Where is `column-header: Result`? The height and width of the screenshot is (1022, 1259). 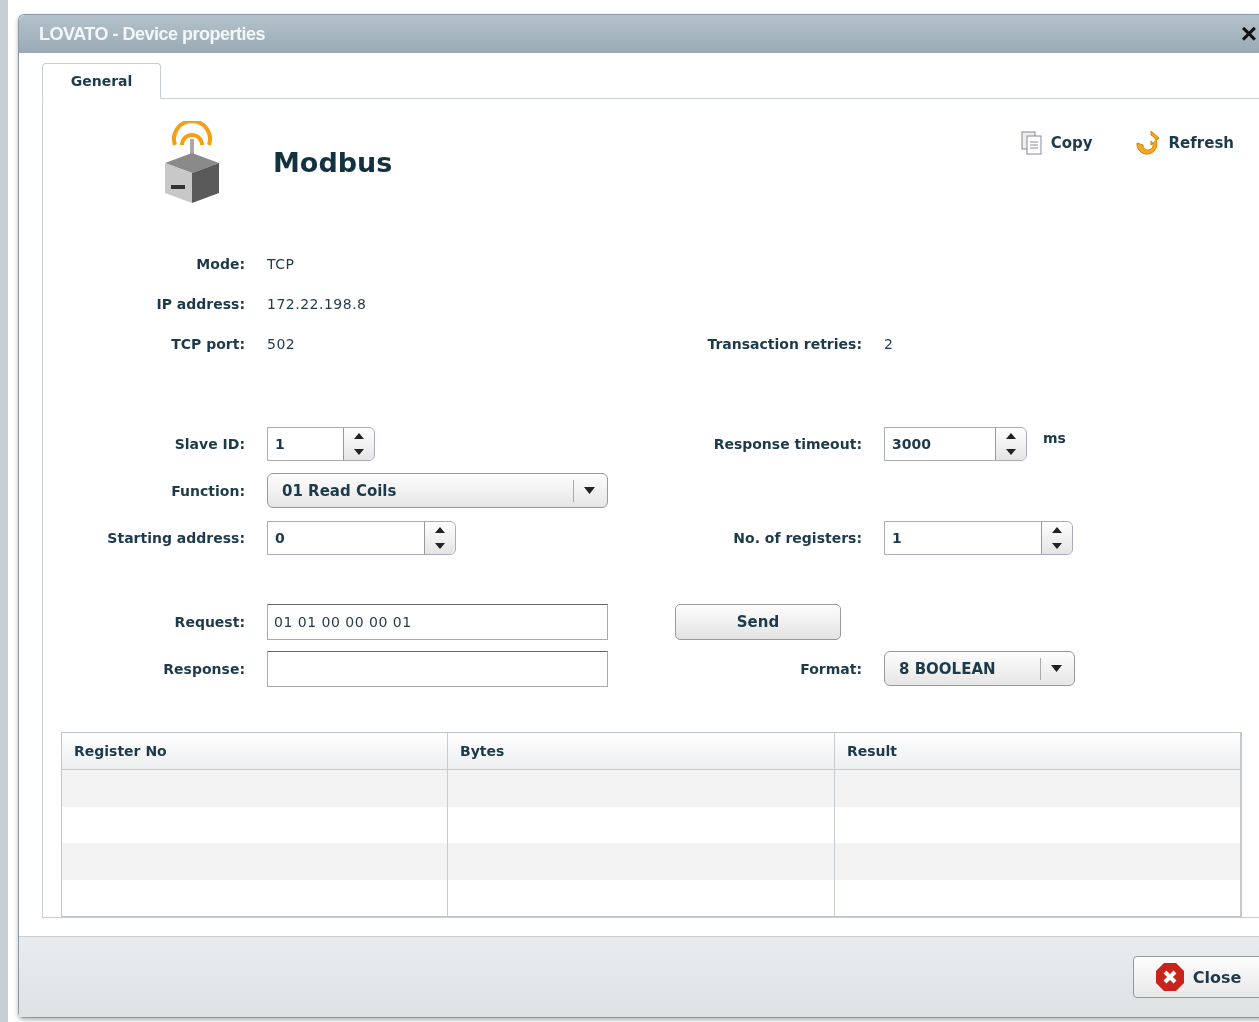 column-header: Result is located at coordinates (1038, 751).